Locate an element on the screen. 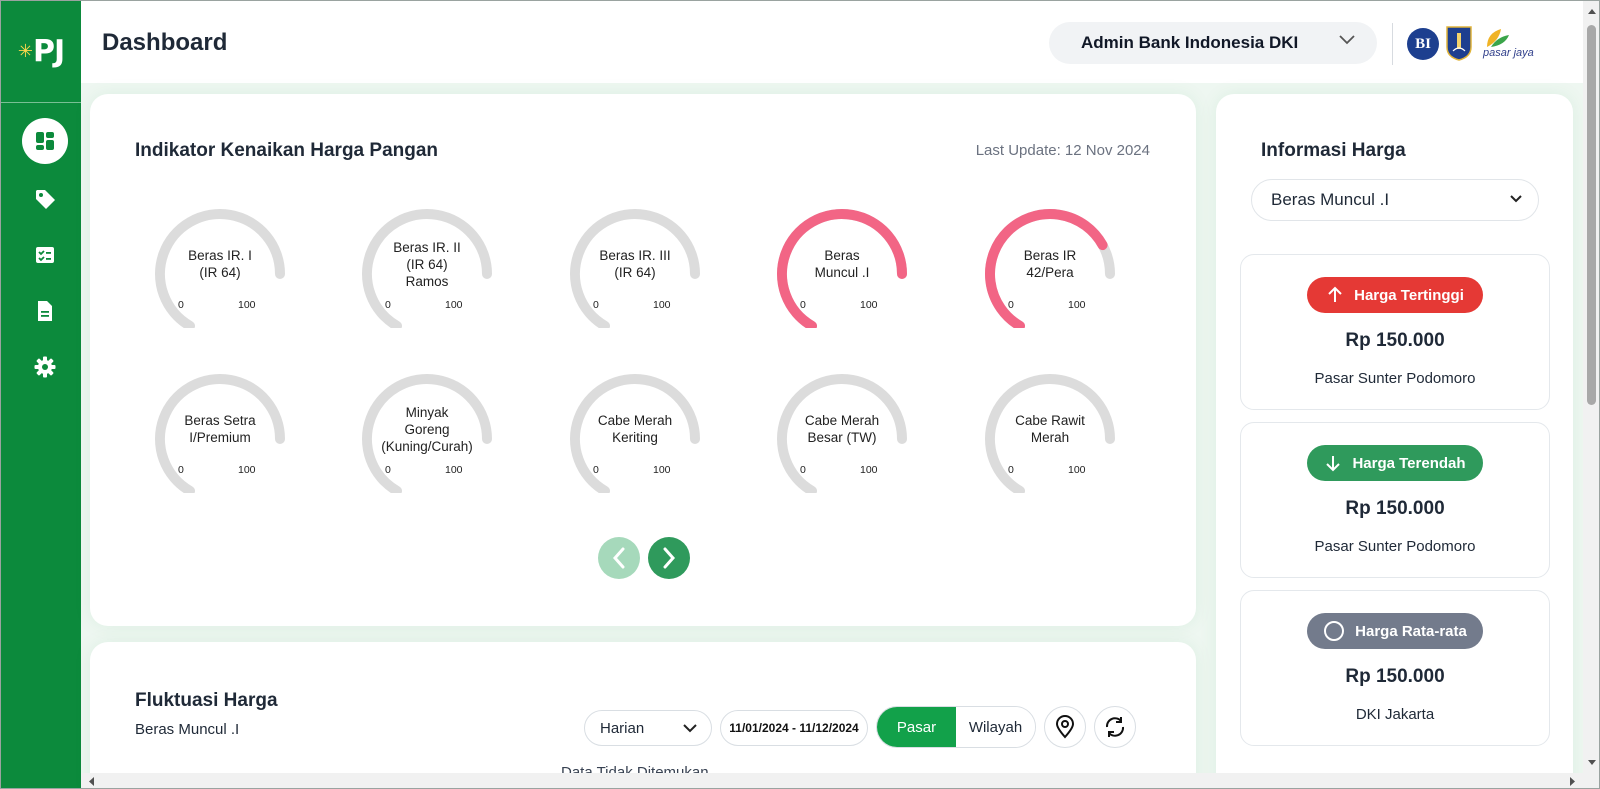 The width and height of the screenshot is (1600, 789). arrow-down-icon is located at coordinates (1333, 464).